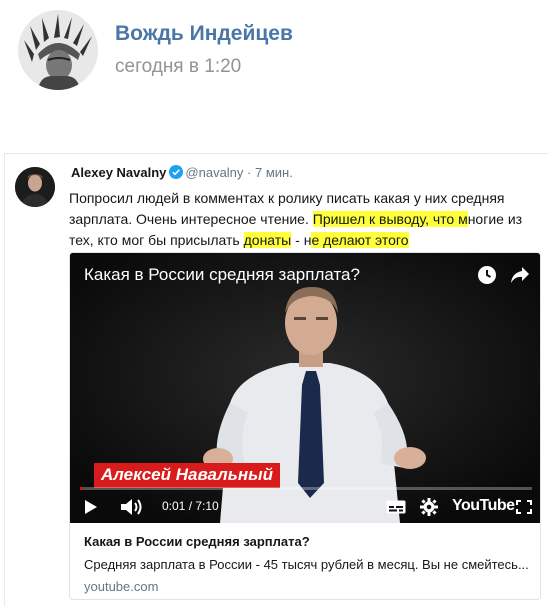 The width and height of the screenshot is (548, 606). I want to click on clock-icon, so click(487, 277).